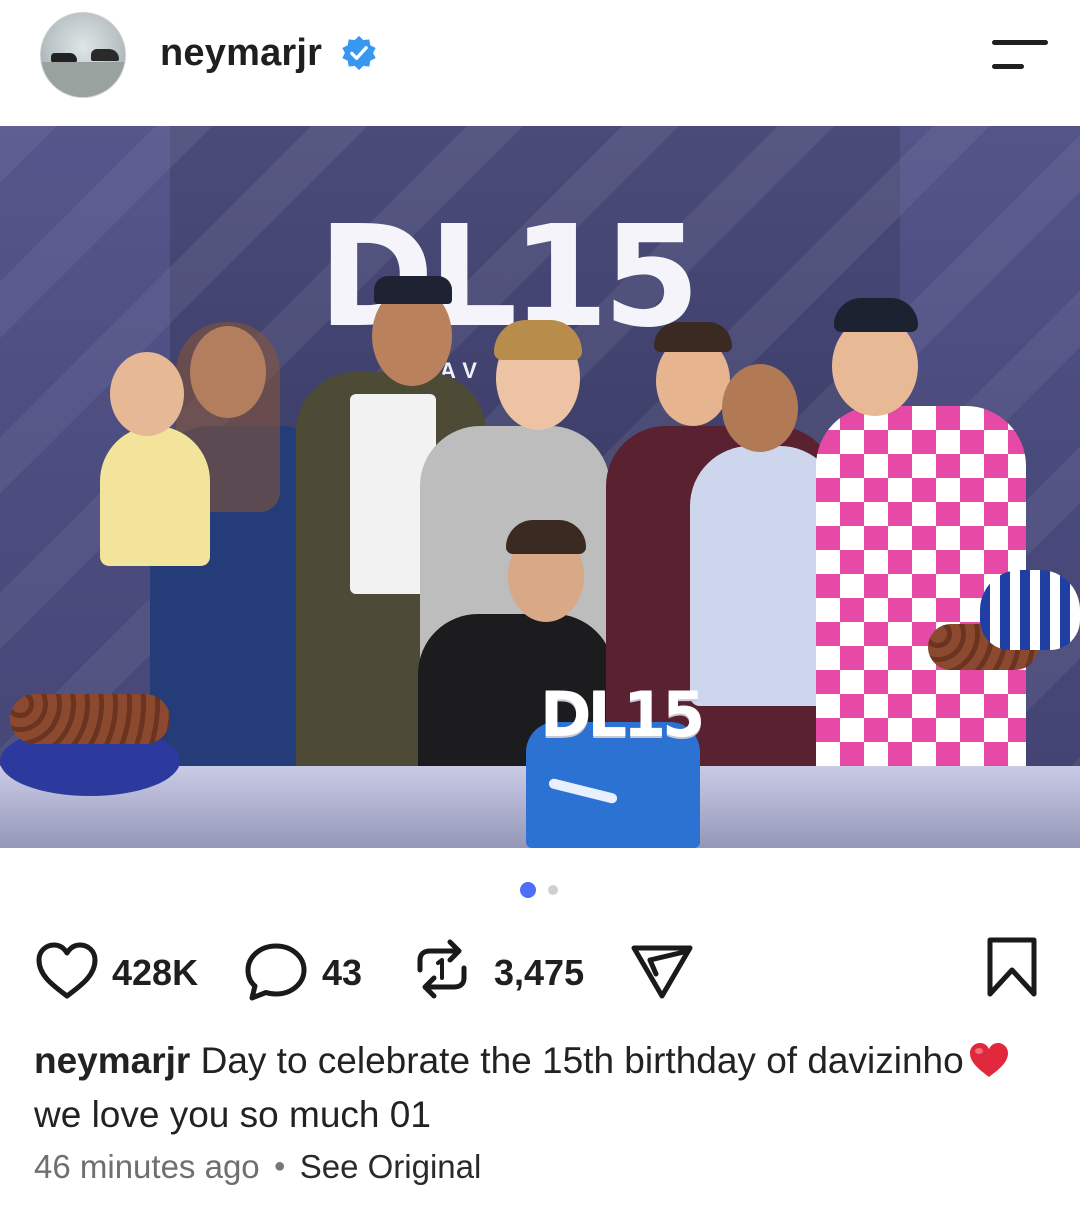  Describe the element at coordinates (1012, 967) in the screenshot. I see `bookmark-icon` at that location.